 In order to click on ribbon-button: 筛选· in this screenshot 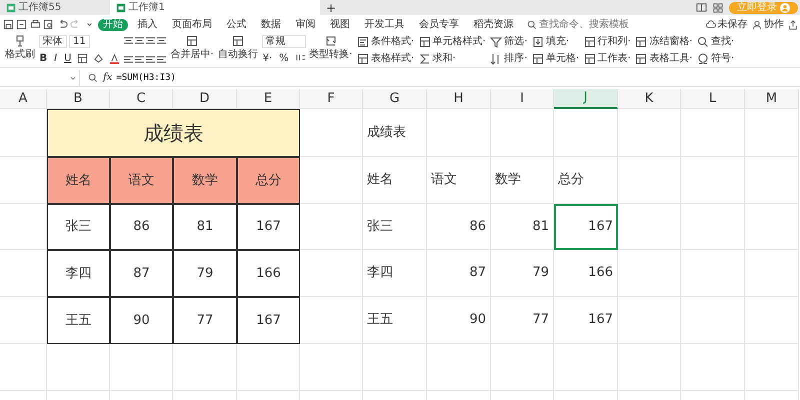, I will do `click(508, 41)`.